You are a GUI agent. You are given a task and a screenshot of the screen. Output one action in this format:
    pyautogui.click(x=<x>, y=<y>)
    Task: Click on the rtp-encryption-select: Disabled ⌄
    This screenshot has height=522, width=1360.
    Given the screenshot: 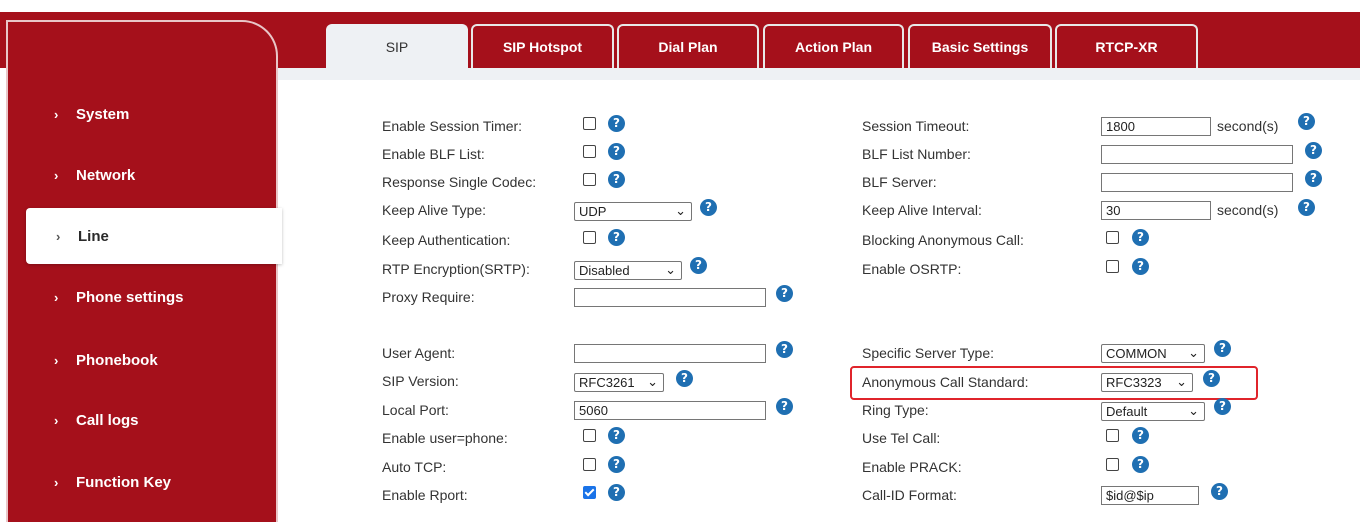 What is the action you would take?
    pyautogui.click(x=628, y=270)
    